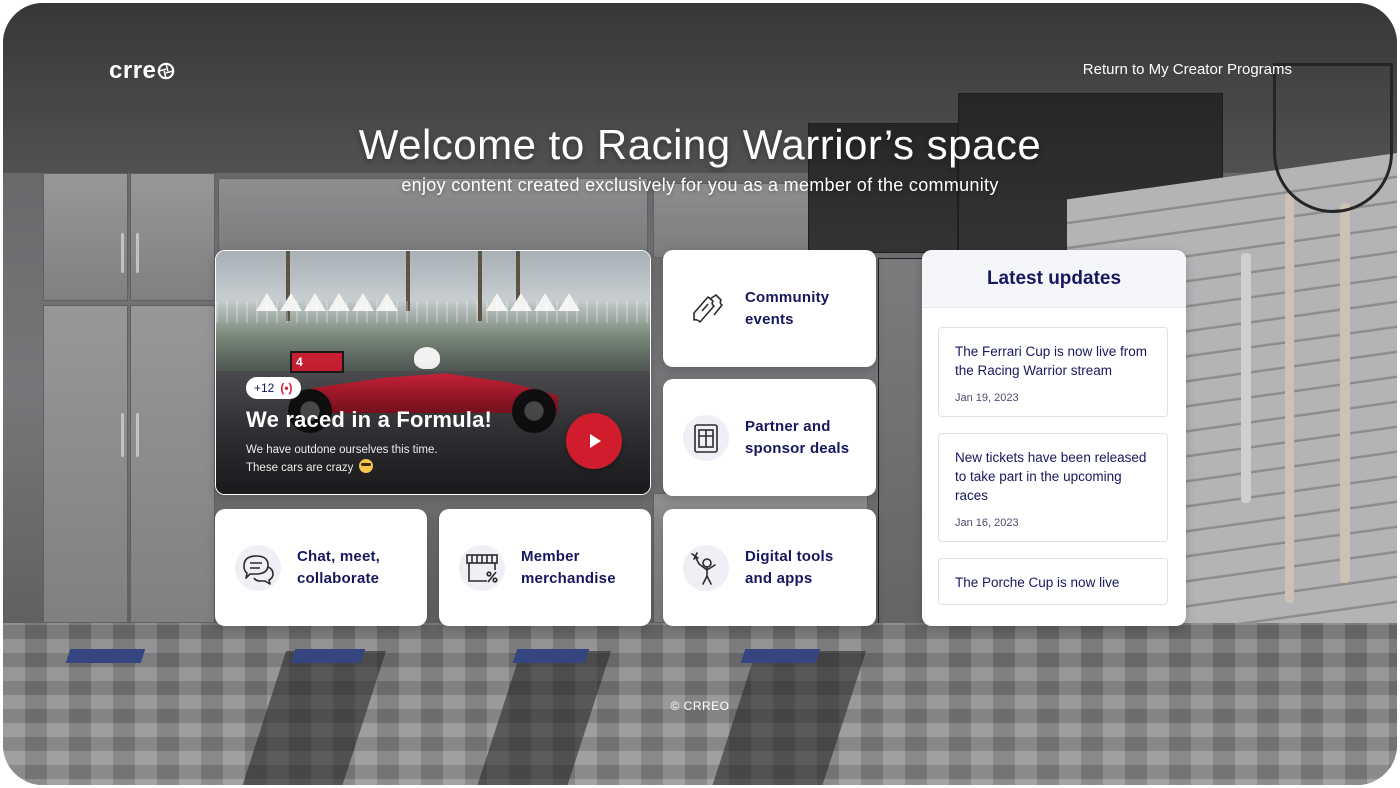 The width and height of the screenshot is (1400, 788). I want to click on update-date: Jan 16, 2023, so click(987, 523).